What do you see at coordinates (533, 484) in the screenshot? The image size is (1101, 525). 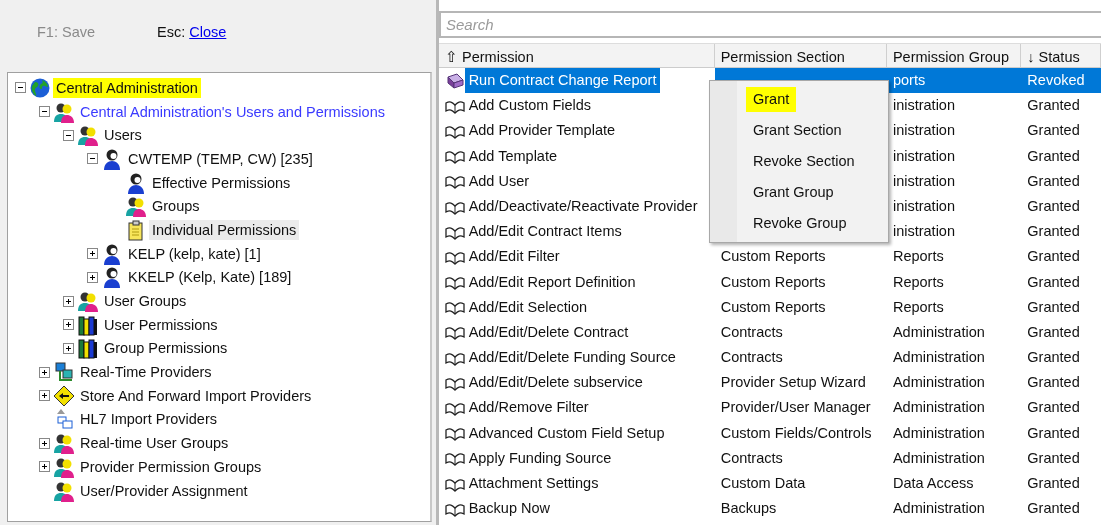 I see `table-cell: Attachment Settings` at bounding box center [533, 484].